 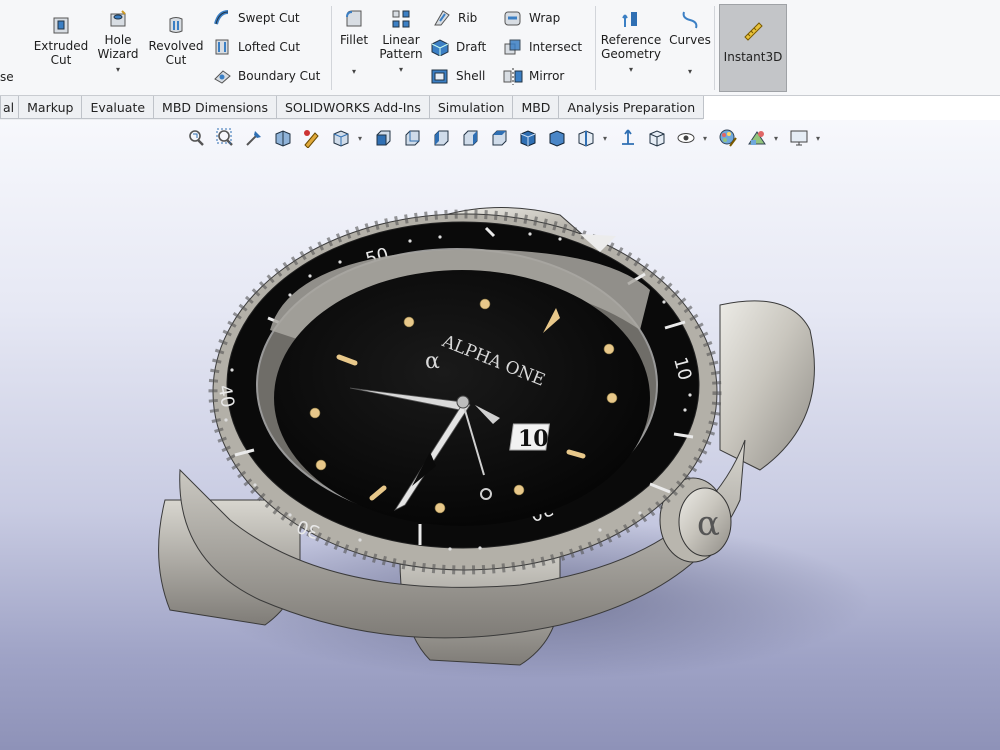 I want to click on shell-icon, so click(x=440, y=76).